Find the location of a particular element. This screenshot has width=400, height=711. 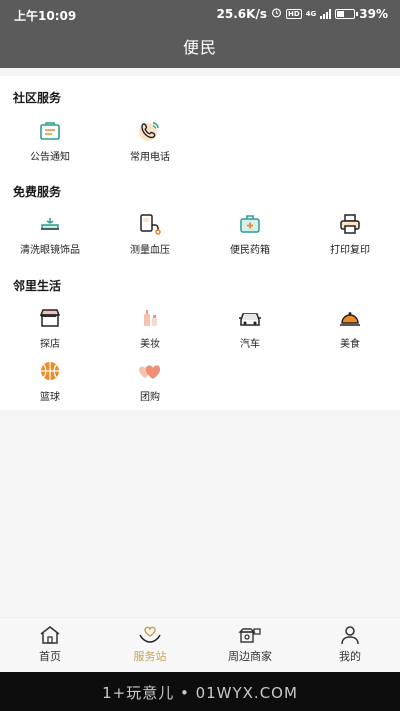

net-type: 4G is located at coordinates (311, 14).